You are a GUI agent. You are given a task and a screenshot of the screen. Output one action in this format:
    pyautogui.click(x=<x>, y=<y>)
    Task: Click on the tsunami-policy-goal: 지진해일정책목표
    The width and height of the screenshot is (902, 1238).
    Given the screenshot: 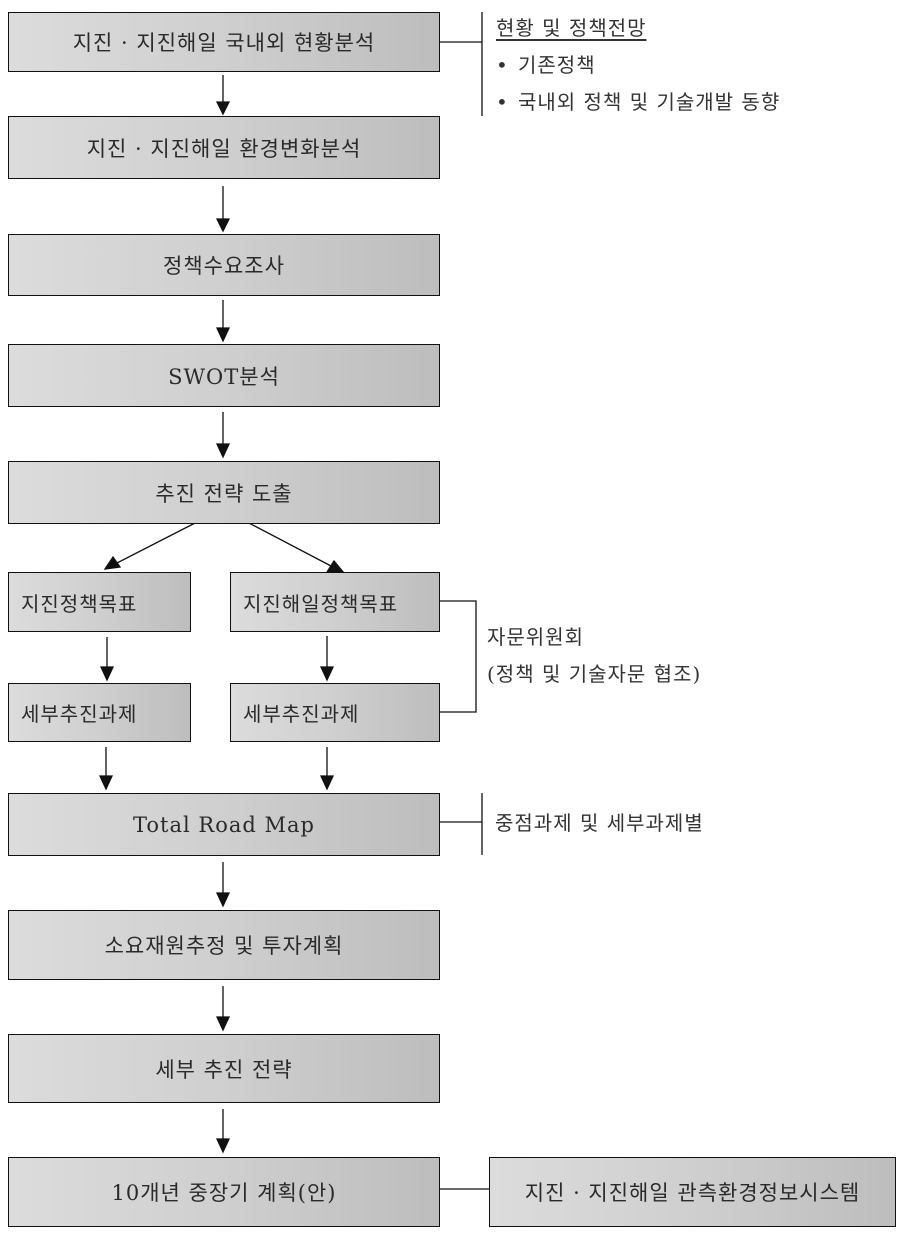 What is the action you would take?
    pyautogui.click(x=335, y=602)
    